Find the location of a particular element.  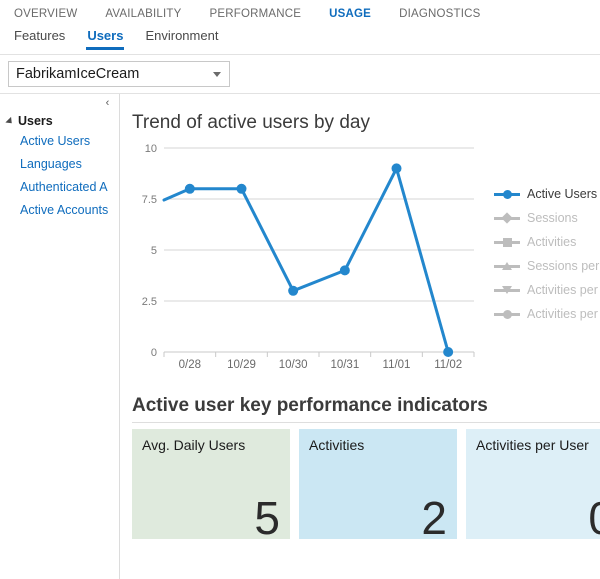

legend-item-1: Sessions is located at coordinates (547, 218).